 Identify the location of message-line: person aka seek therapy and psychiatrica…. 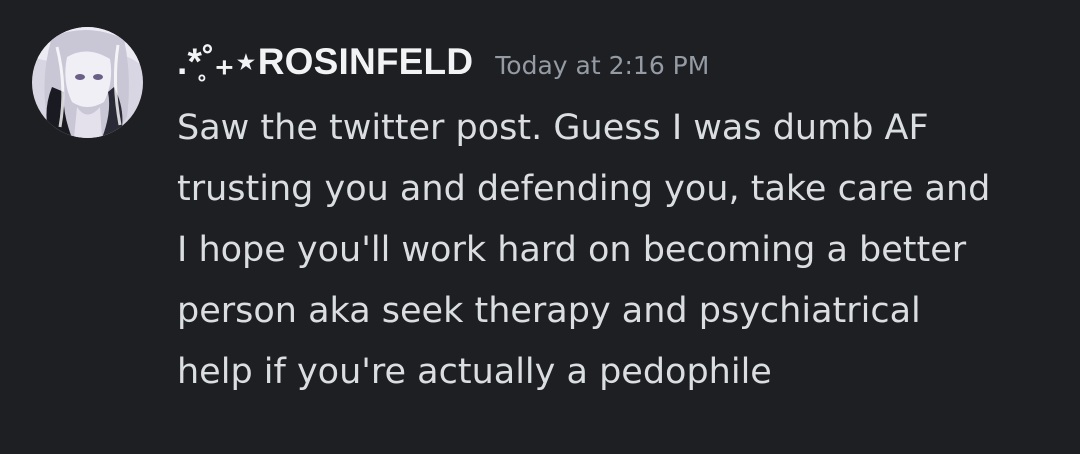
(549, 311).